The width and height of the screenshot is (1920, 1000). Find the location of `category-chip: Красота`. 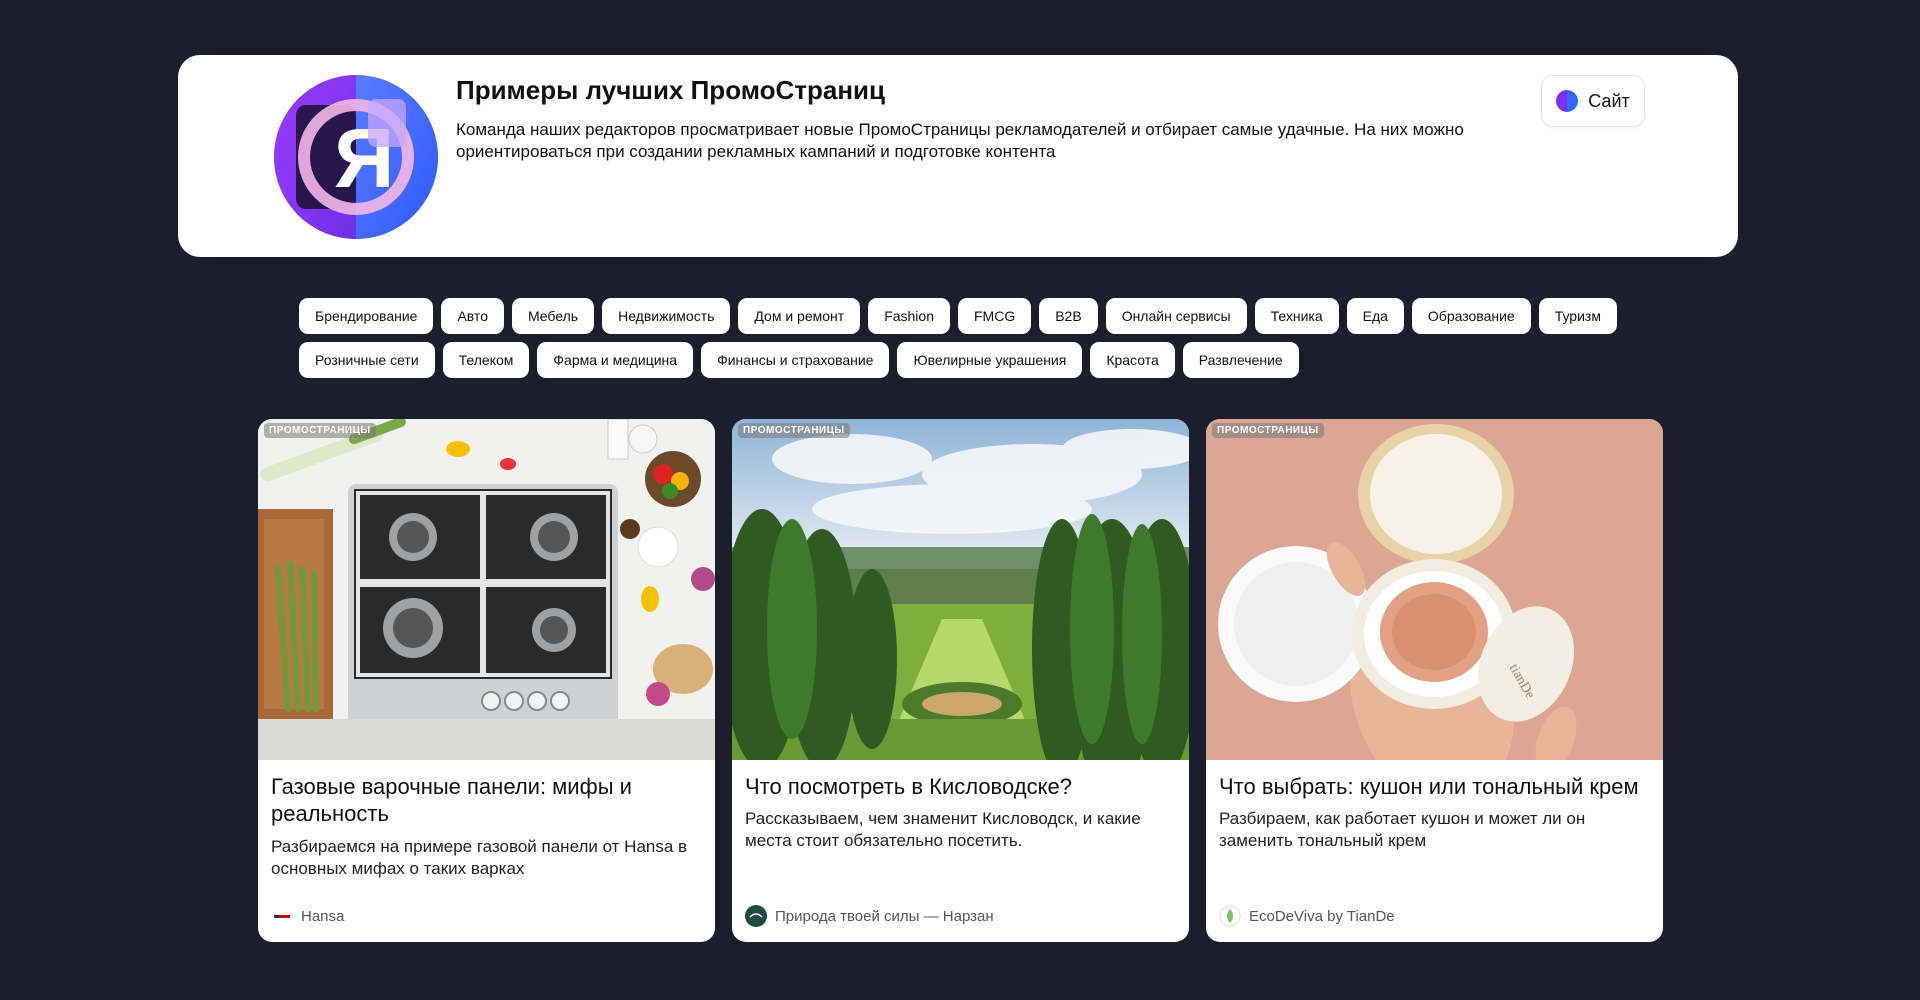

category-chip: Красота is located at coordinates (1132, 360).